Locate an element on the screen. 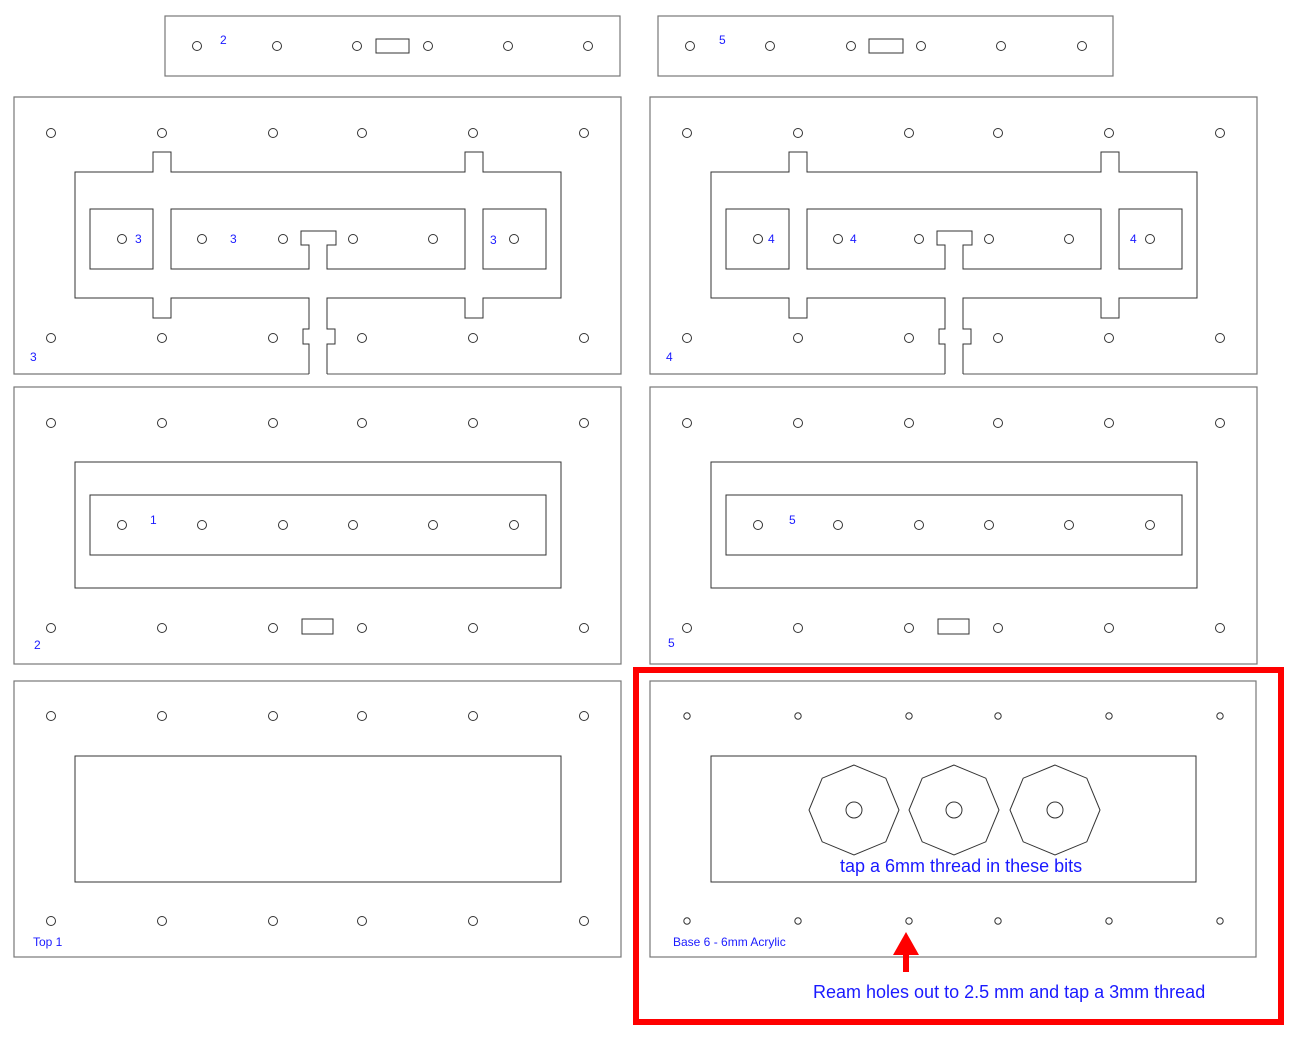  panel-top-1: Top 1 is located at coordinates (317, 819).